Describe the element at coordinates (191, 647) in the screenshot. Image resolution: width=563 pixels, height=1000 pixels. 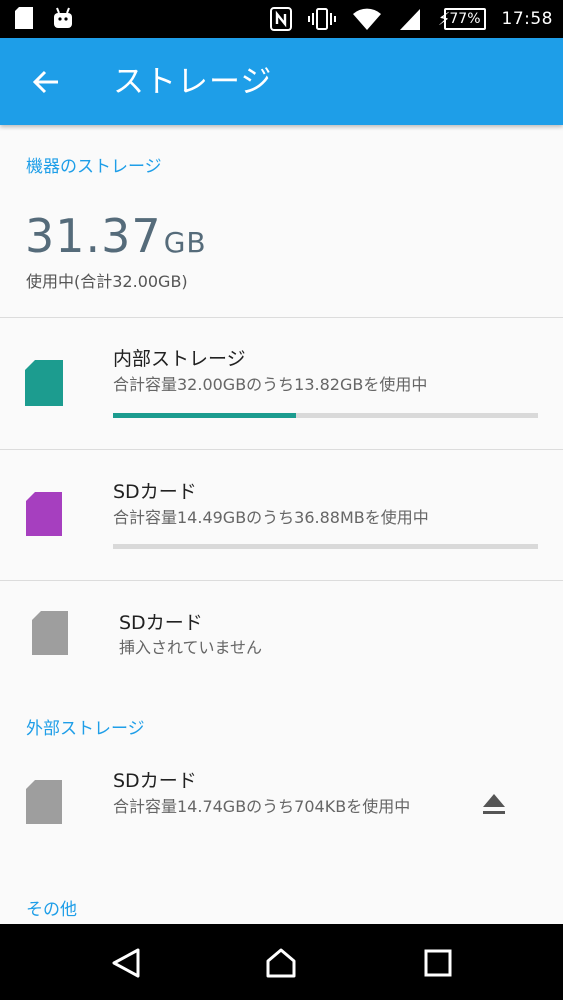
I see `storage-item-subtitle: 挿入されていません` at that location.